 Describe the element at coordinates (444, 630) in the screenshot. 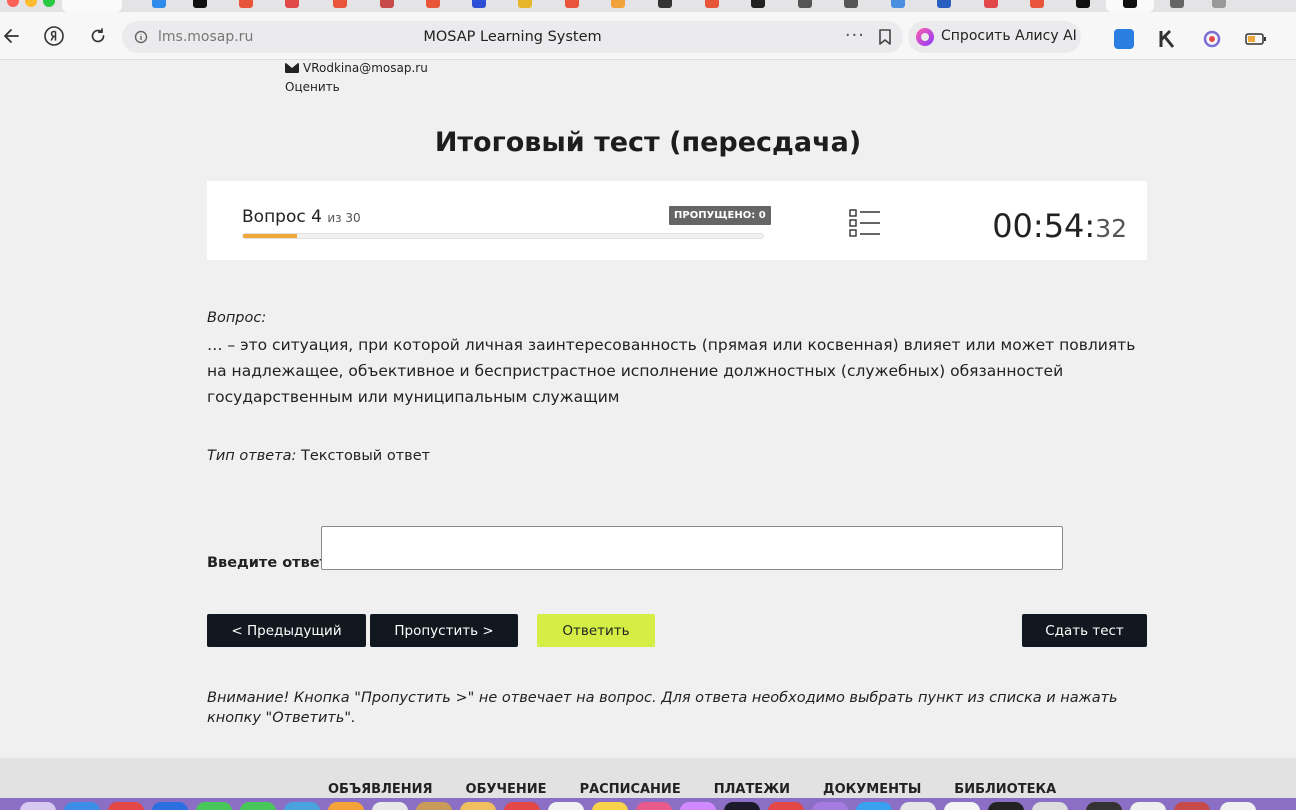

I see `skip-button: Пропустить >` at that location.